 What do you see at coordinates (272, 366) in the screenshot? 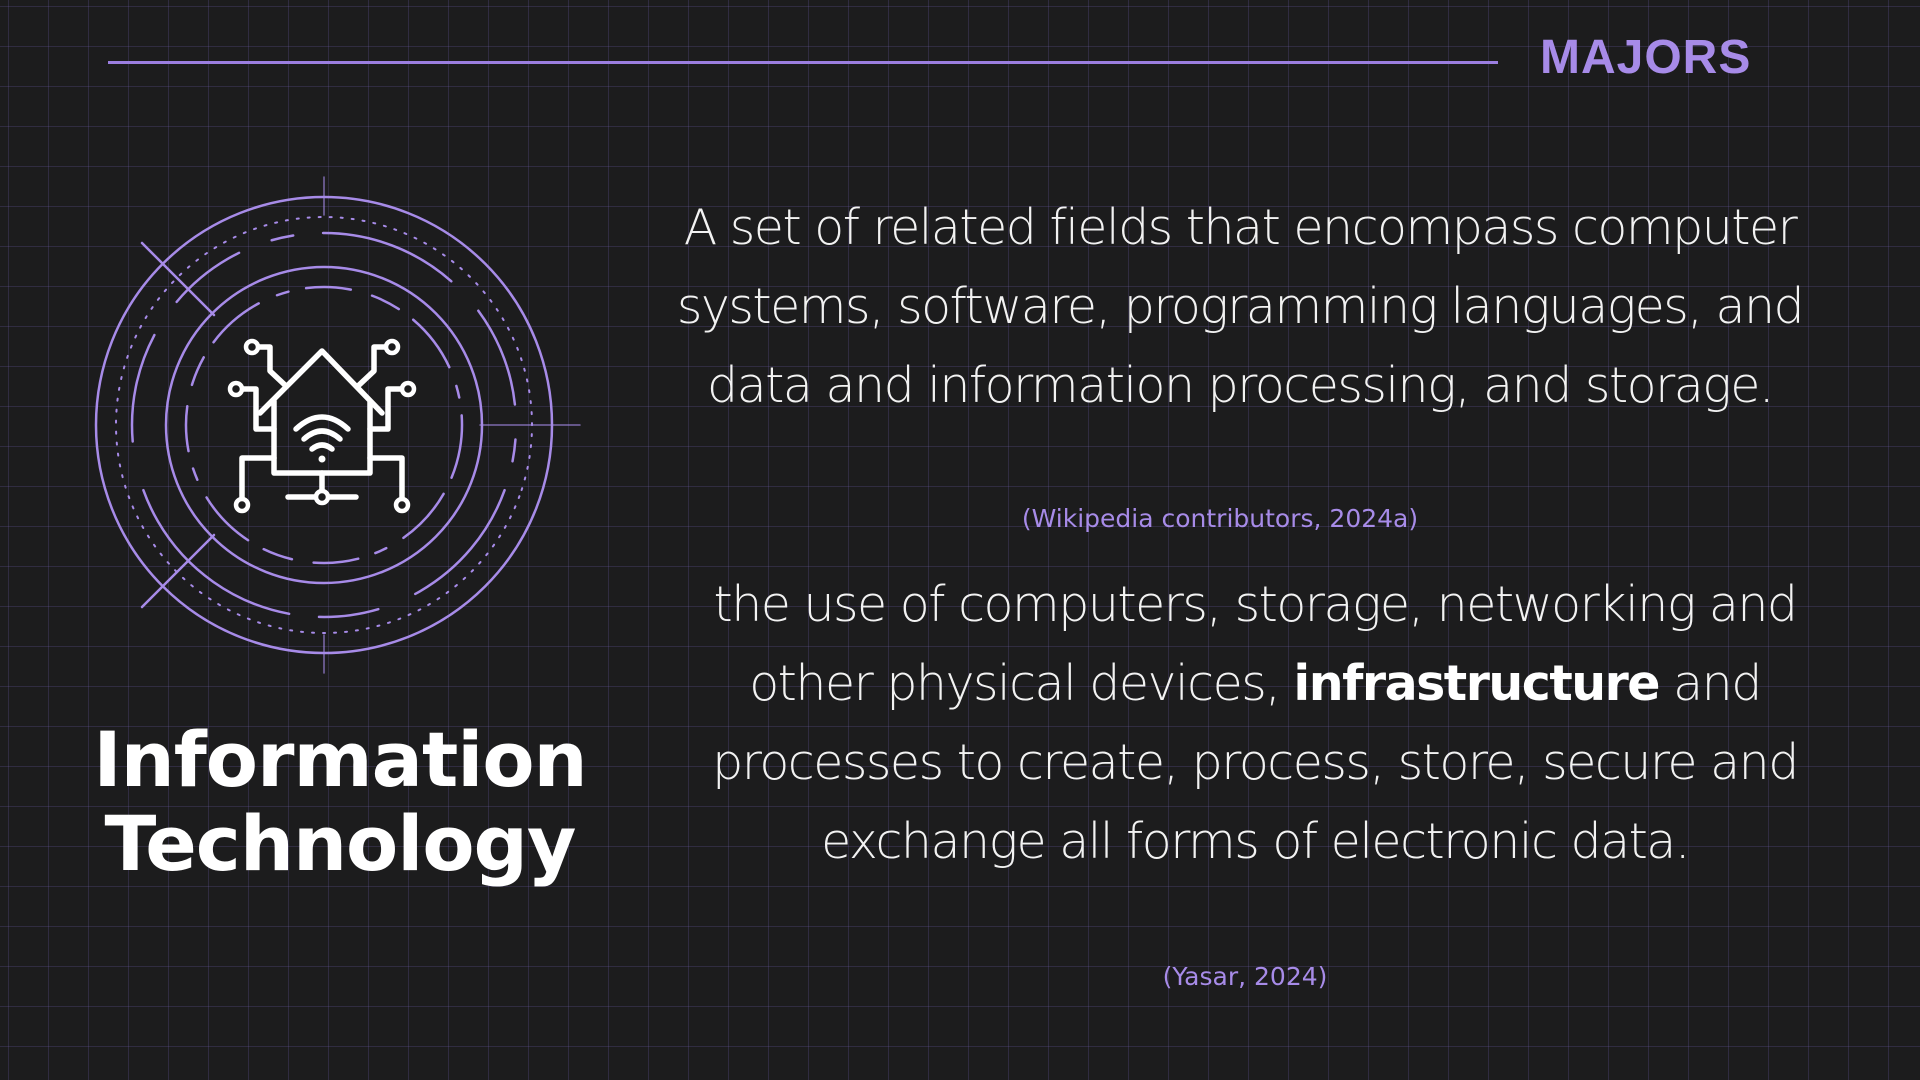
I see `circuit-top-left` at bounding box center [272, 366].